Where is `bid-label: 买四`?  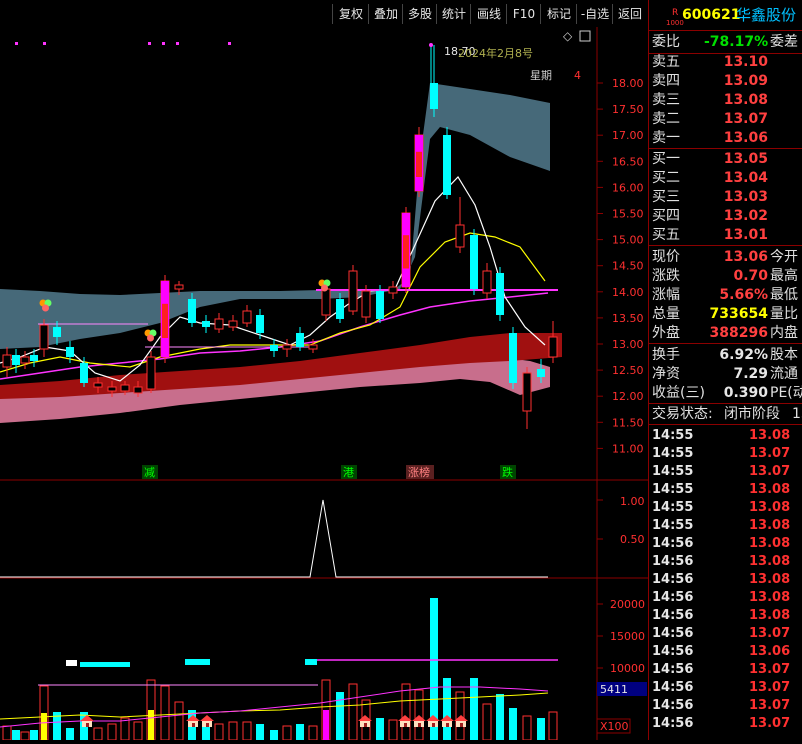 bid-label: 买四 is located at coordinates (666, 216).